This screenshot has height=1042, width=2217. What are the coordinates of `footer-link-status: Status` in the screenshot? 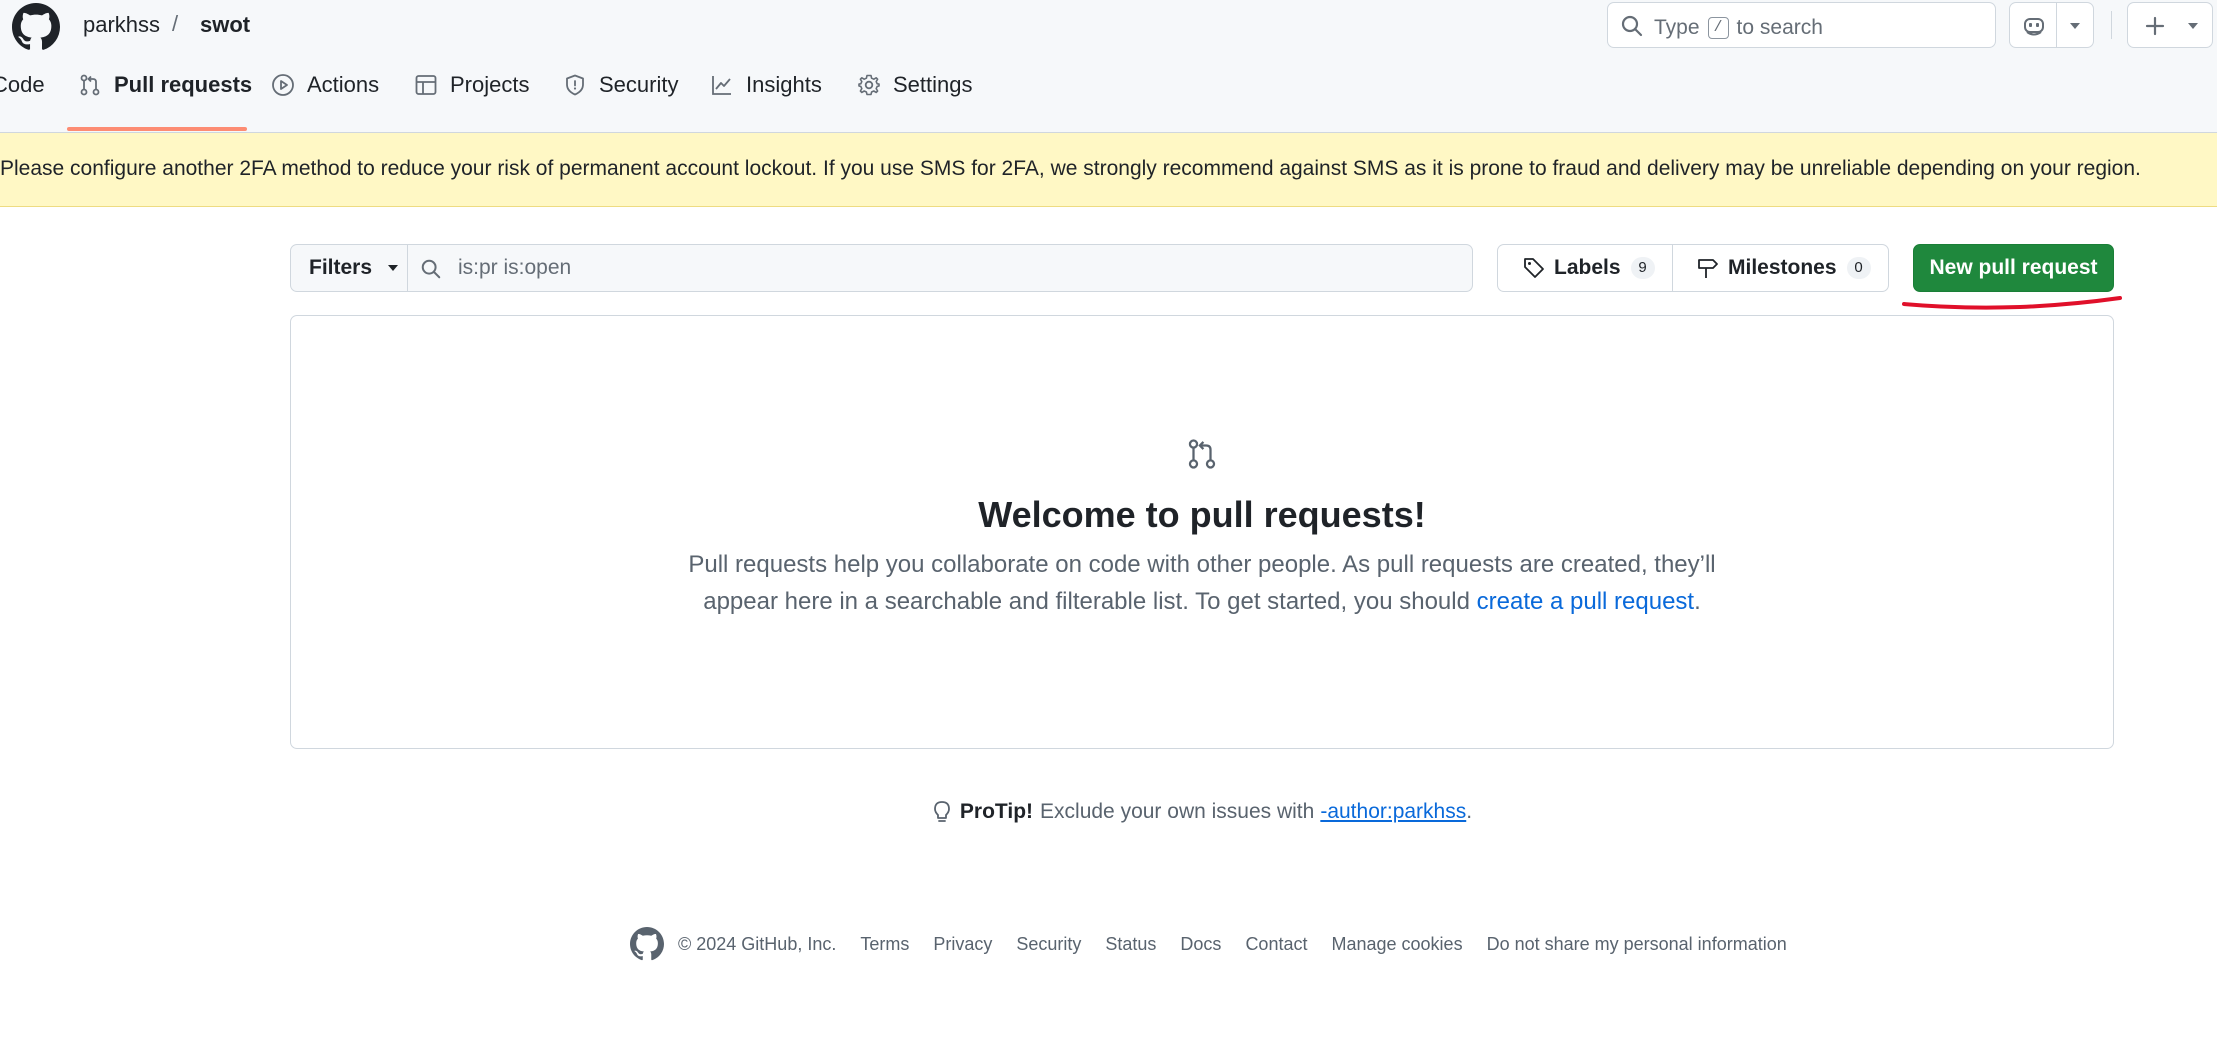 It's located at (1130, 944).